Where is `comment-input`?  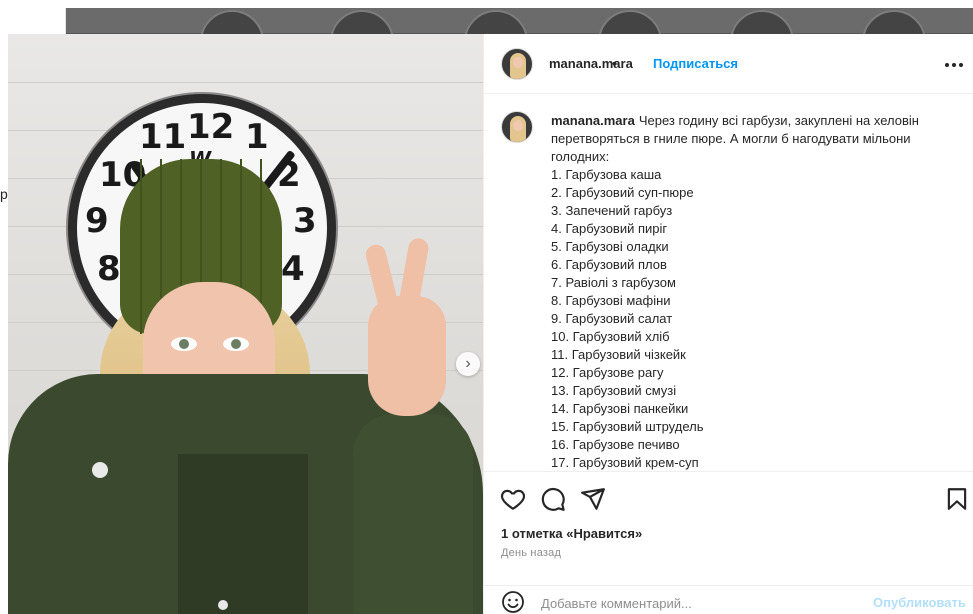
comment-input is located at coordinates (691, 603).